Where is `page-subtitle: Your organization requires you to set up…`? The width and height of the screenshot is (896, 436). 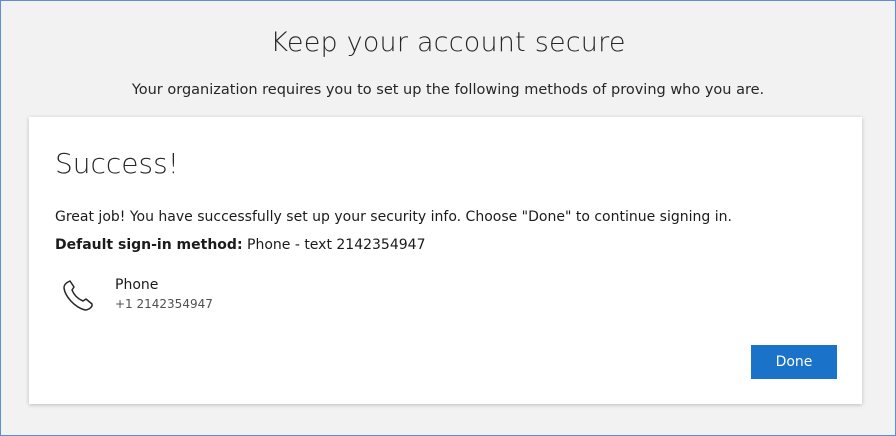
page-subtitle: Your organization requires you to set up… is located at coordinates (448, 90).